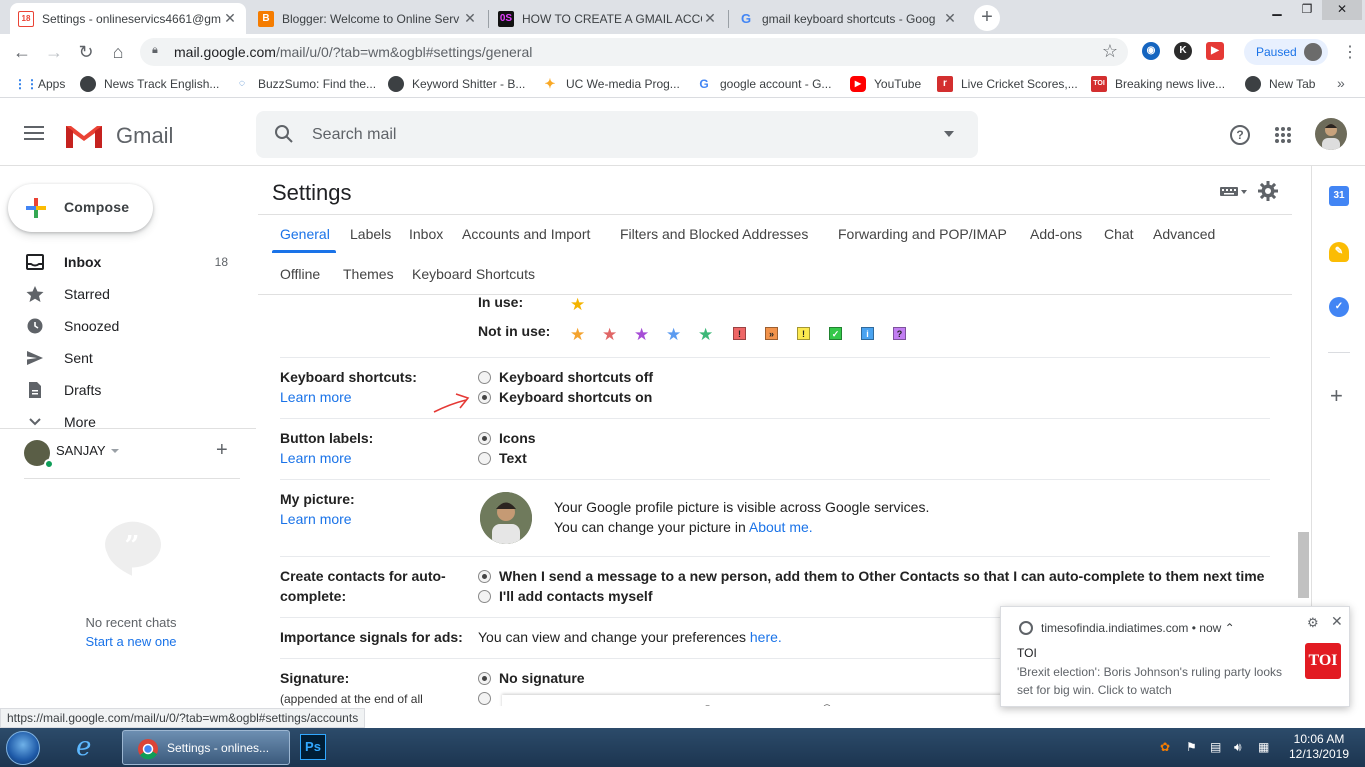 The image size is (1365, 767). Describe the element at coordinates (484, 596) in the screenshot. I see `manual-contacts-radio` at that location.